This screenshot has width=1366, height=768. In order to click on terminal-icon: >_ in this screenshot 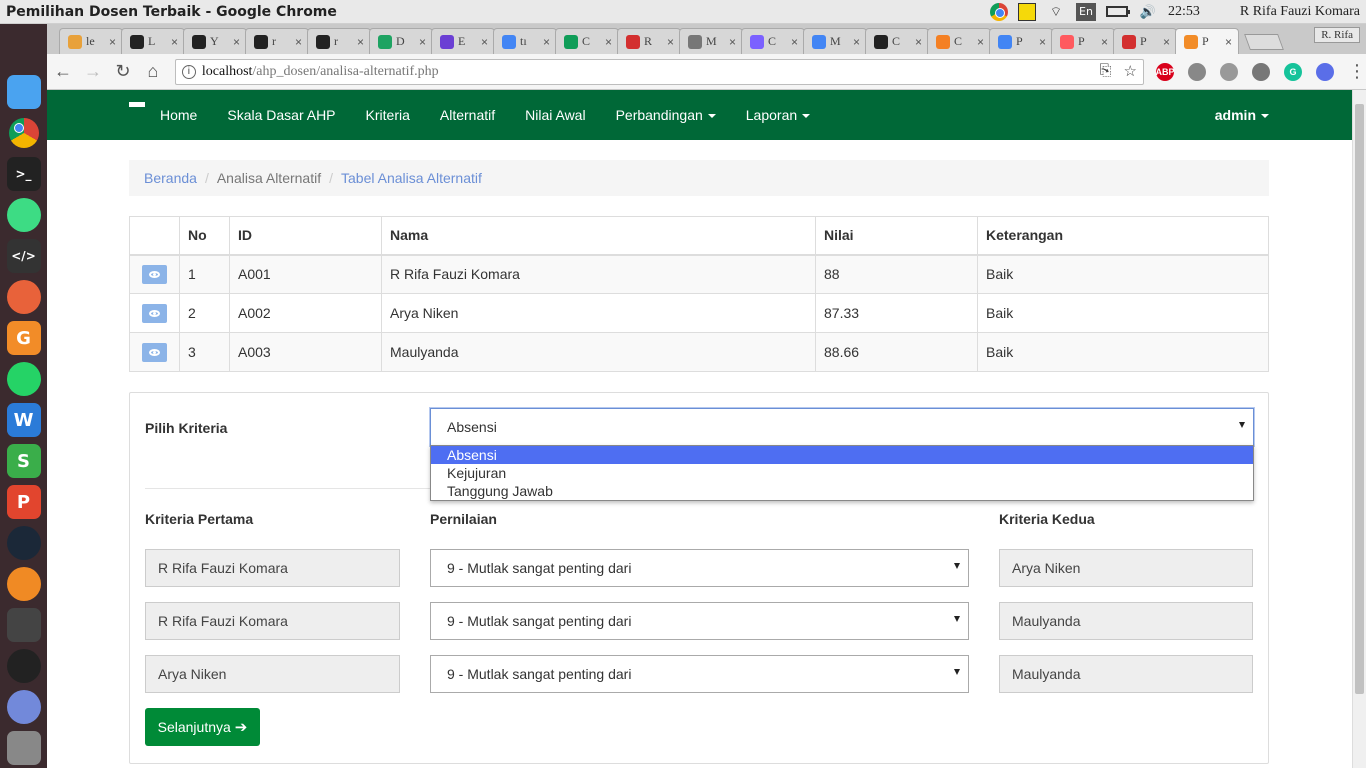, I will do `click(23, 174)`.